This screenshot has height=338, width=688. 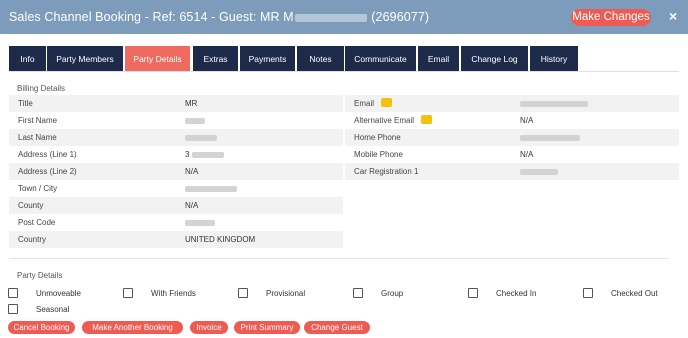 What do you see at coordinates (38, 120) in the screenshot?
I see `billing-label: First Name` at bounding box center [38, 120].